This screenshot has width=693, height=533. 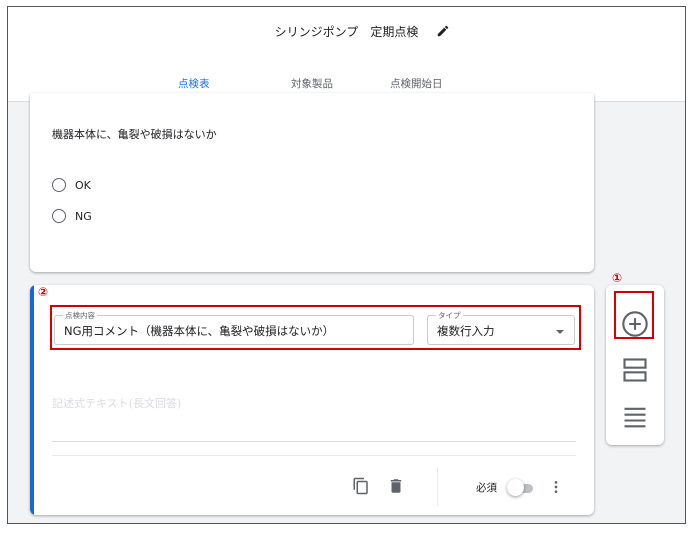 What do you see at coordinates (71, 185) in the screenshot?
I see `option-ok: OK` at bounding box center [71, 185].